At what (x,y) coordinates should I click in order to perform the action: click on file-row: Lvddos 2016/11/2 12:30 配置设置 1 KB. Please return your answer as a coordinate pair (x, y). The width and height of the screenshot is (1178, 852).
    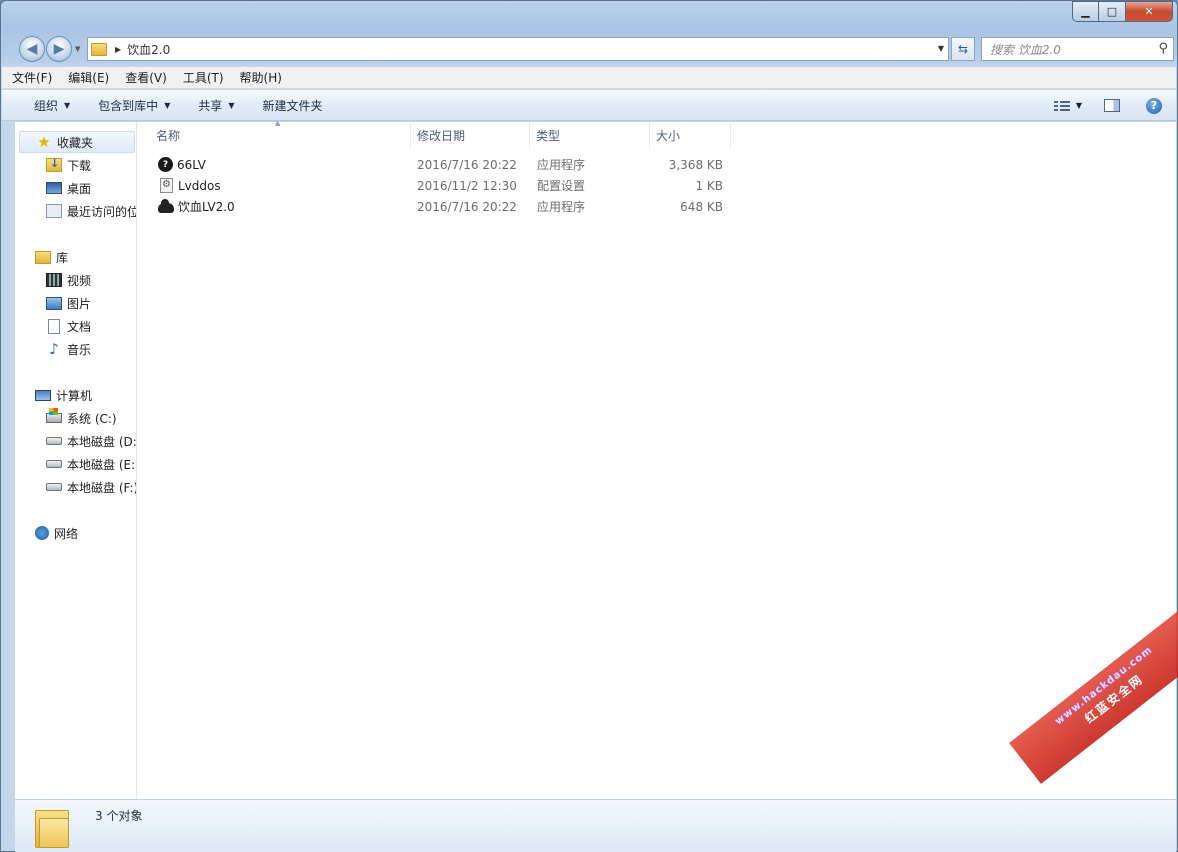
    Looking at the image, I should click on (438, 185).